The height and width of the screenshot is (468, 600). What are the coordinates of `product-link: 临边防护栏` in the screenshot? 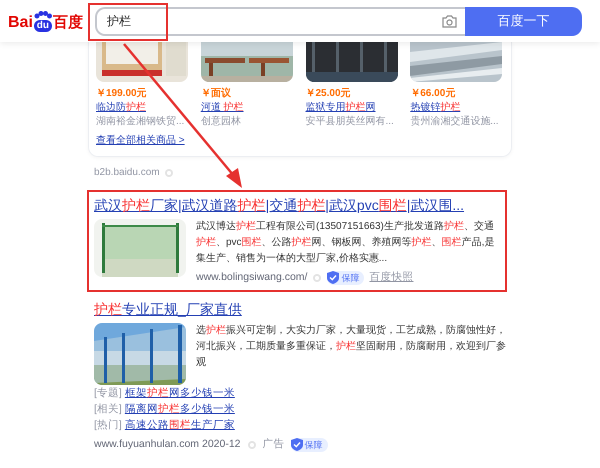 It's located at (143, 108).